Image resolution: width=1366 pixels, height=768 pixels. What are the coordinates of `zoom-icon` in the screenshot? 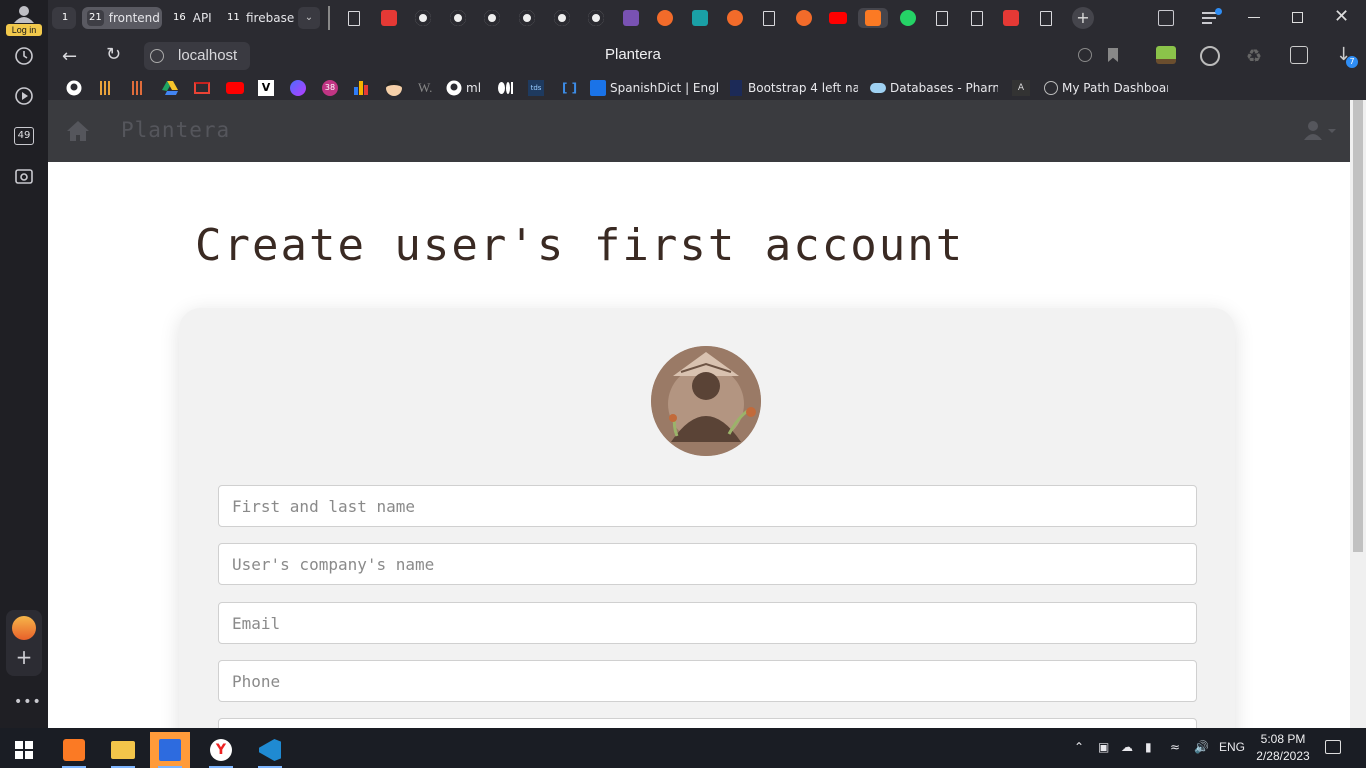 It's located at (1085, 55).